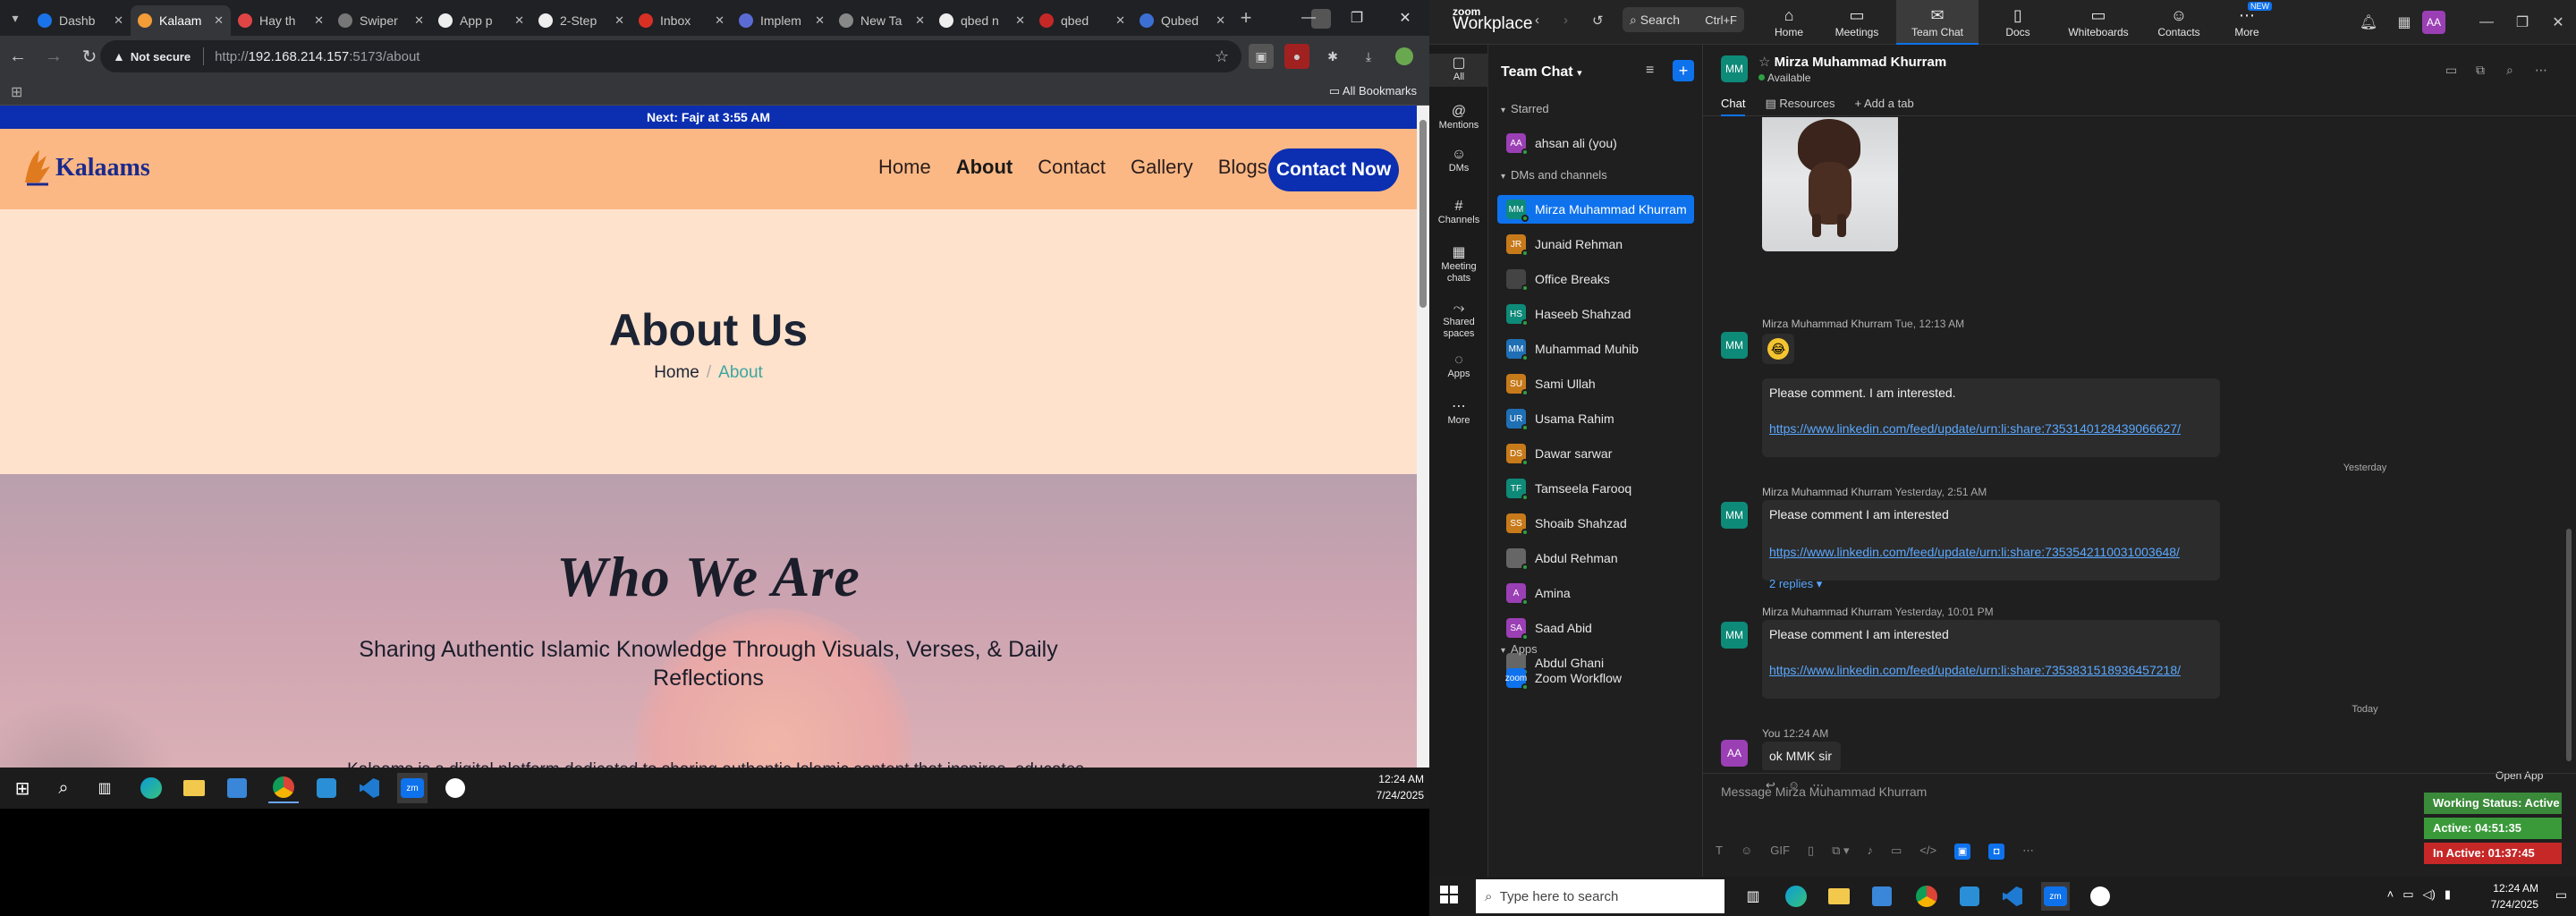 This screenshot has height=916, width=2576. I want to click on forward-icon: →, so click(54, 56).